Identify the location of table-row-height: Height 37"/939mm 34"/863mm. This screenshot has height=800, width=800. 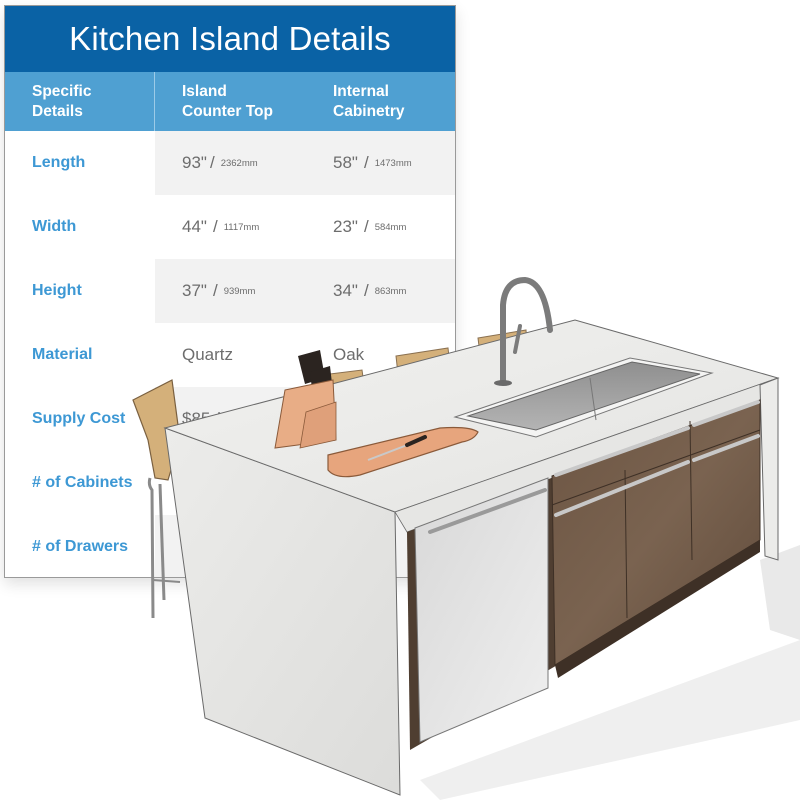
(230, 291).